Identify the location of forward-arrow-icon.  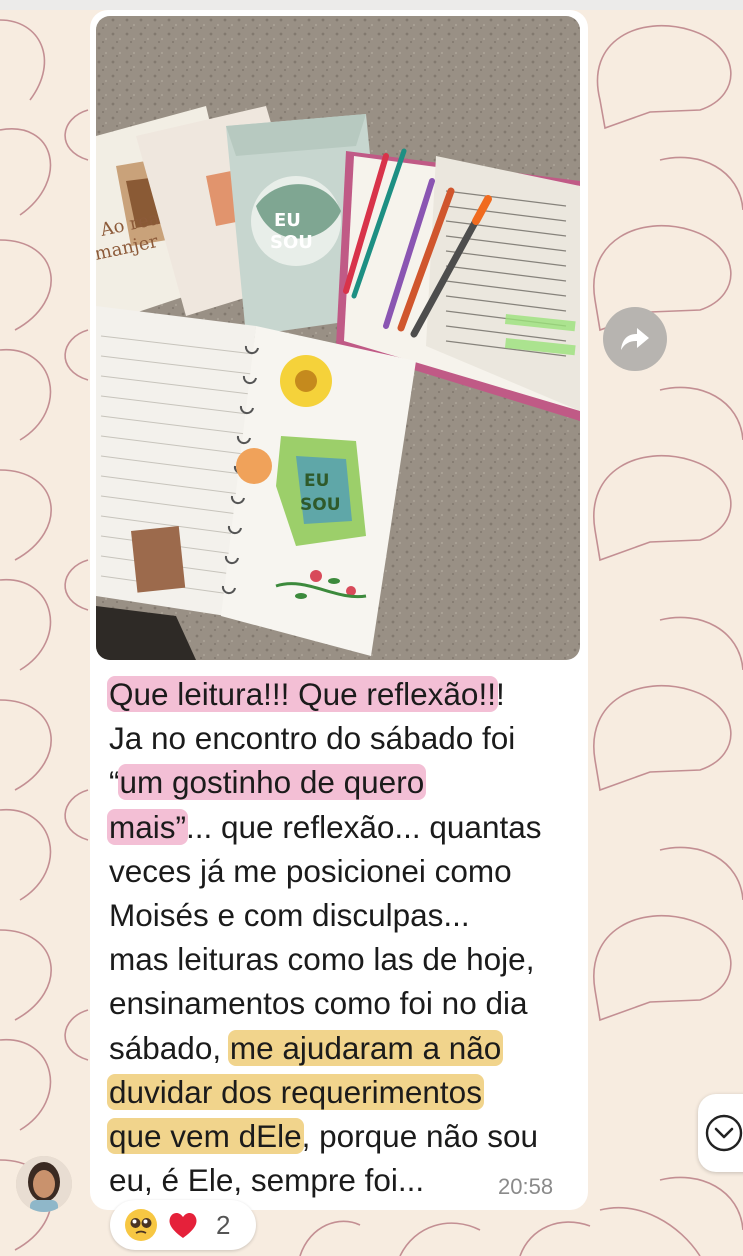
(635, 339).